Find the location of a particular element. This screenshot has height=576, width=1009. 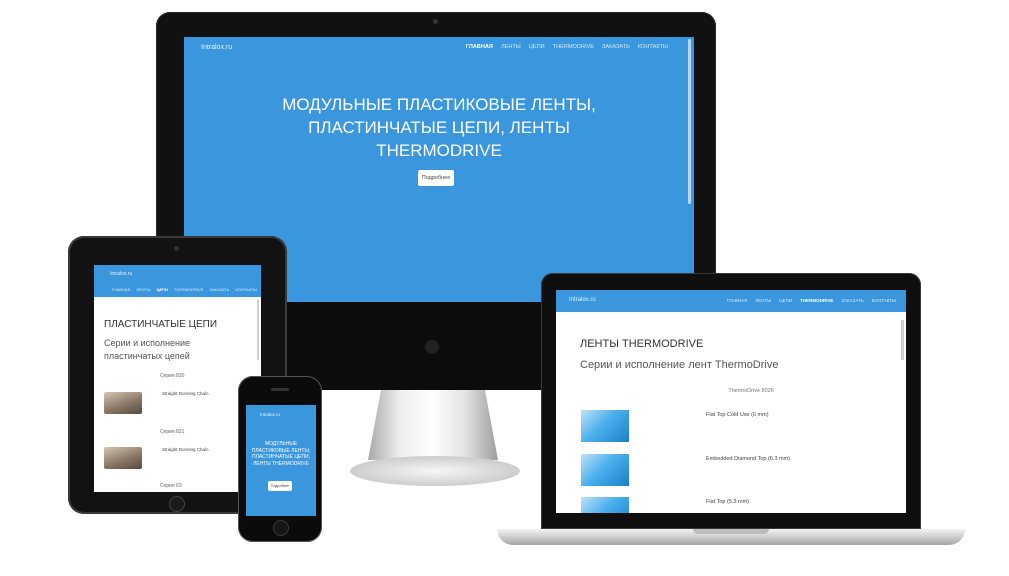

tablet-brand-link: Intralox.ru is located at coordinates (121, 274).